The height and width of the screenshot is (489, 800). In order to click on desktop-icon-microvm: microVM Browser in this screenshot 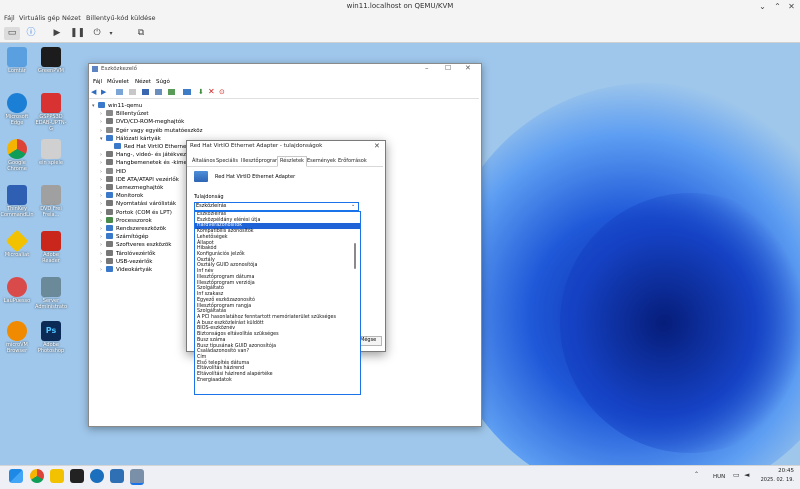, I will do `click(17, 337)`.